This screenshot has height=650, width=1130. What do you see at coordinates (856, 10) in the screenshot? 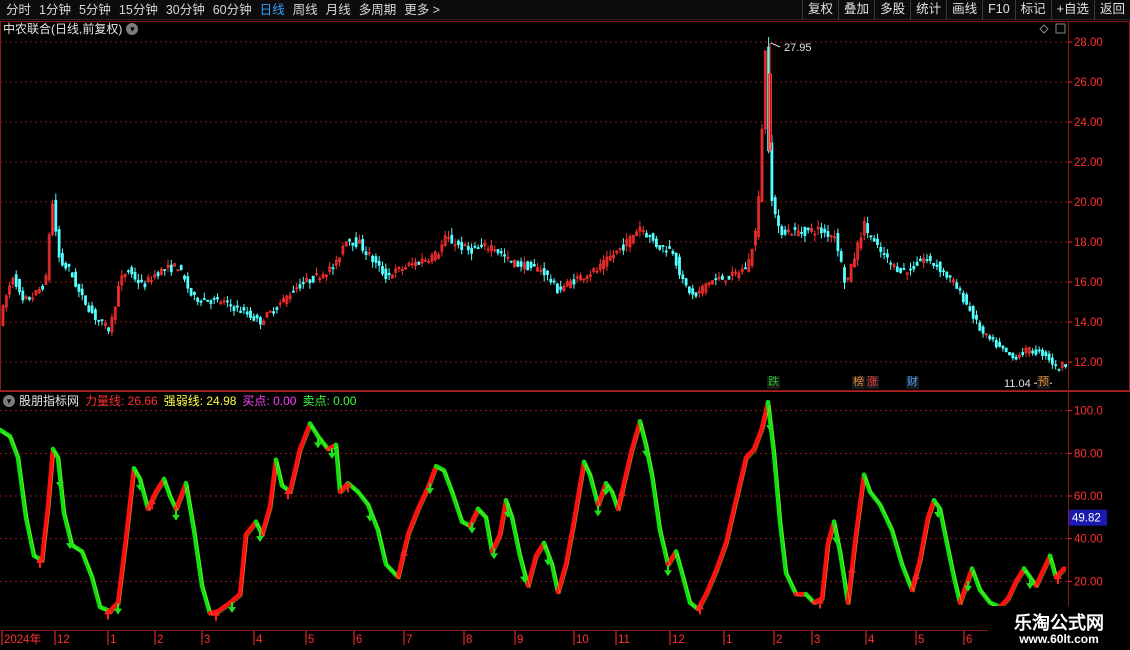
I see `toolbar-button: 叠加` at bounding box center [856, 10].